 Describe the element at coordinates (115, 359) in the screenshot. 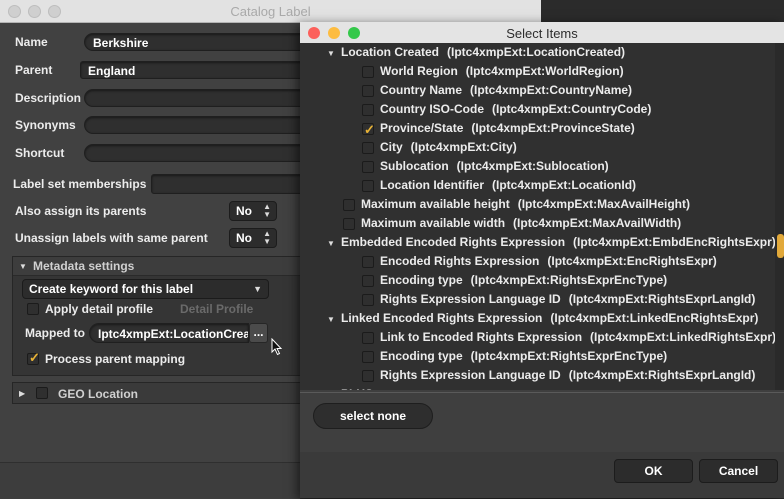

I see `process-parent-label: Process parent mapping` at that location.